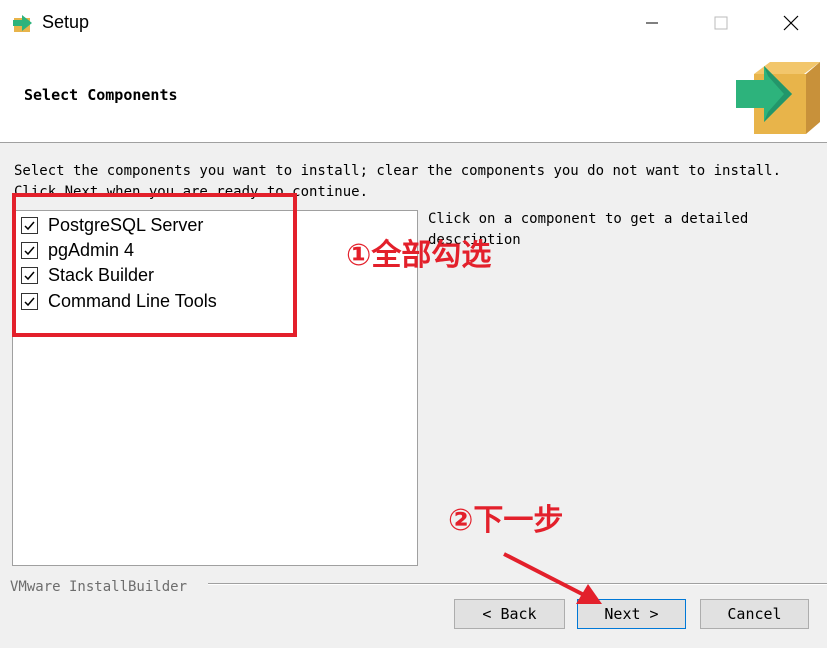 Image resolution: width=827 pixels, height=648 pixels. What do you see at coordinates (66, 22) in the screenshot?
I see `window-title: Setup` at bounding box center [66, 22].